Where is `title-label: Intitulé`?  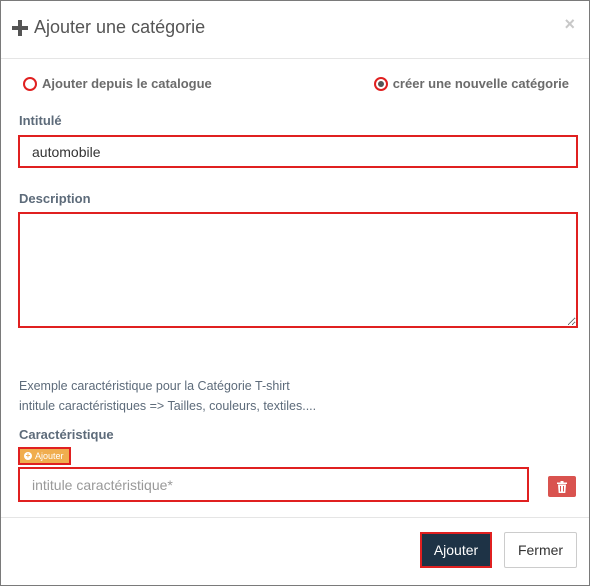
title-label: Intitulé is located at coordinates (40, 120).